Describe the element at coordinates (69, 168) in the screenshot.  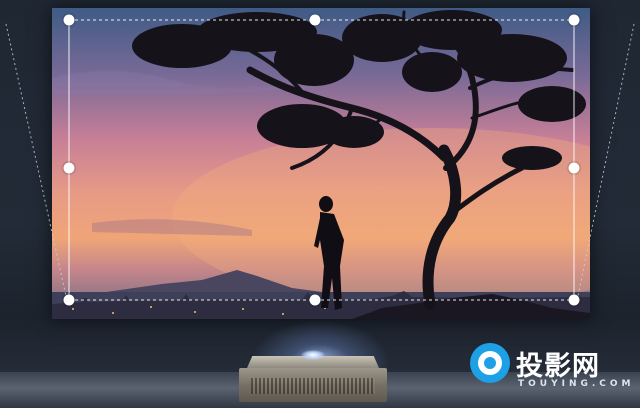
I see `resize-handle-left` at that location.